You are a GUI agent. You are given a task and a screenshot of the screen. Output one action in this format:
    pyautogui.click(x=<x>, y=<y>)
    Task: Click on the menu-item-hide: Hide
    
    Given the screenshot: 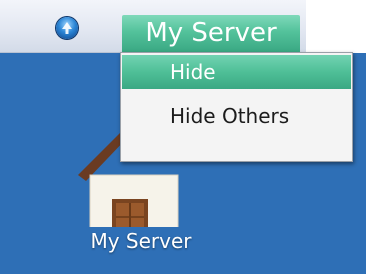 What is the action you would take?
    pyautogui.click(x=236, y=72)
    